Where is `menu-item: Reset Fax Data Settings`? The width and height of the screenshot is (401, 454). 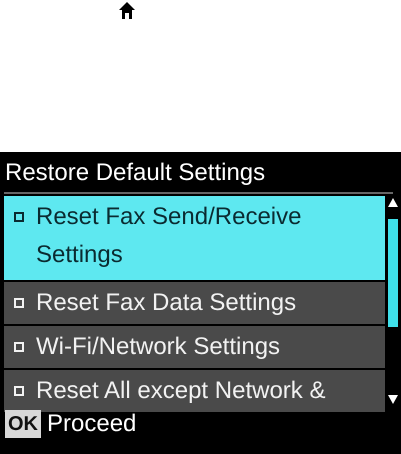
menu-item: Reset Fax Data Settings is located at coordinates (194, 303).